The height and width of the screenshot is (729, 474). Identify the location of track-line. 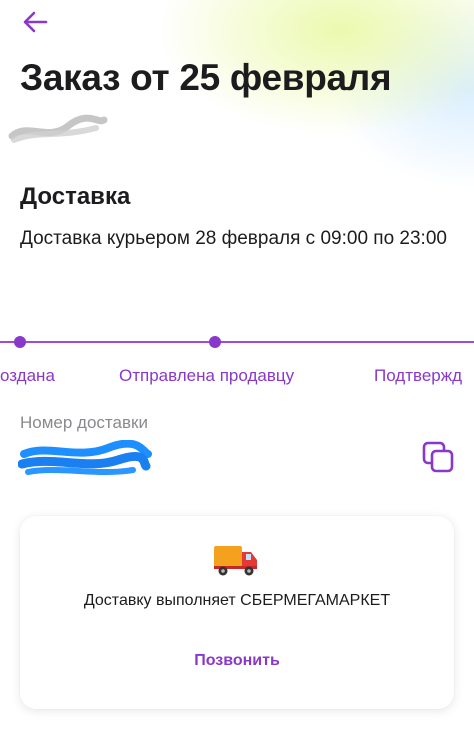
(237, 342).